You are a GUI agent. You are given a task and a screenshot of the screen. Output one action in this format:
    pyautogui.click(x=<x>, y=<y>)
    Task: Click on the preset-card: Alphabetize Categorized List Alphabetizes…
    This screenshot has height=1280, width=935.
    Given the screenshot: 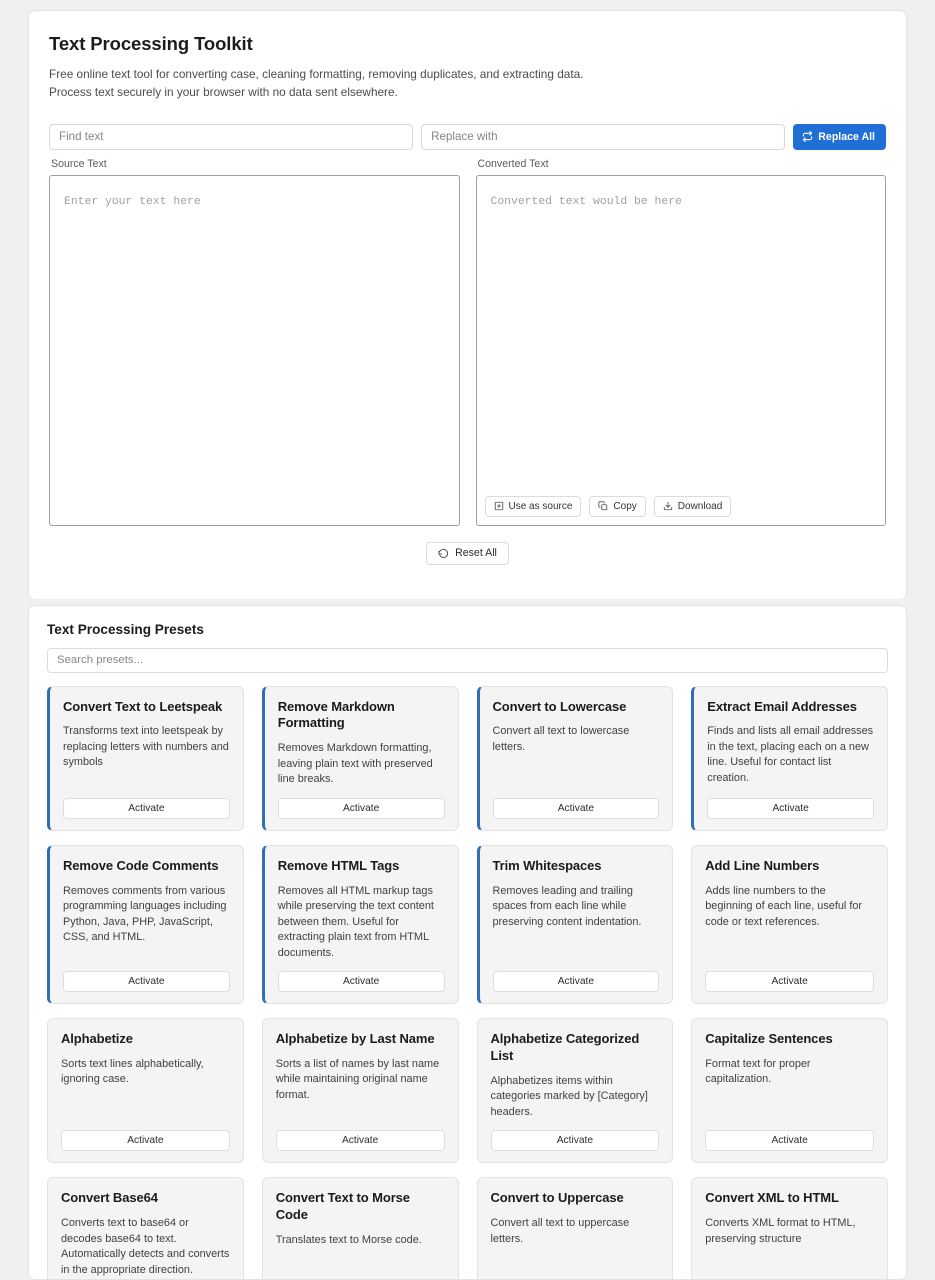 What is the action you would take?
    pyautogui.click(x=575, y=1091)
    